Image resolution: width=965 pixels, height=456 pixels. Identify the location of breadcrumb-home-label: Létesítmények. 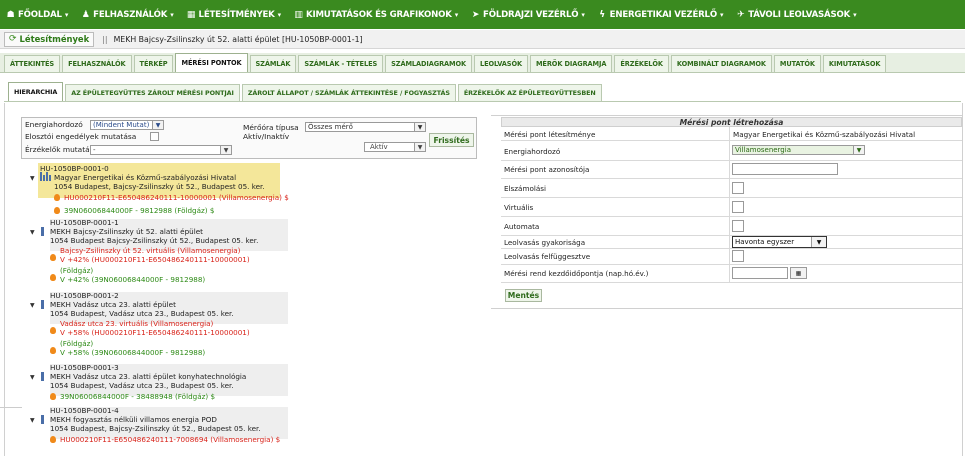
(54, 39).